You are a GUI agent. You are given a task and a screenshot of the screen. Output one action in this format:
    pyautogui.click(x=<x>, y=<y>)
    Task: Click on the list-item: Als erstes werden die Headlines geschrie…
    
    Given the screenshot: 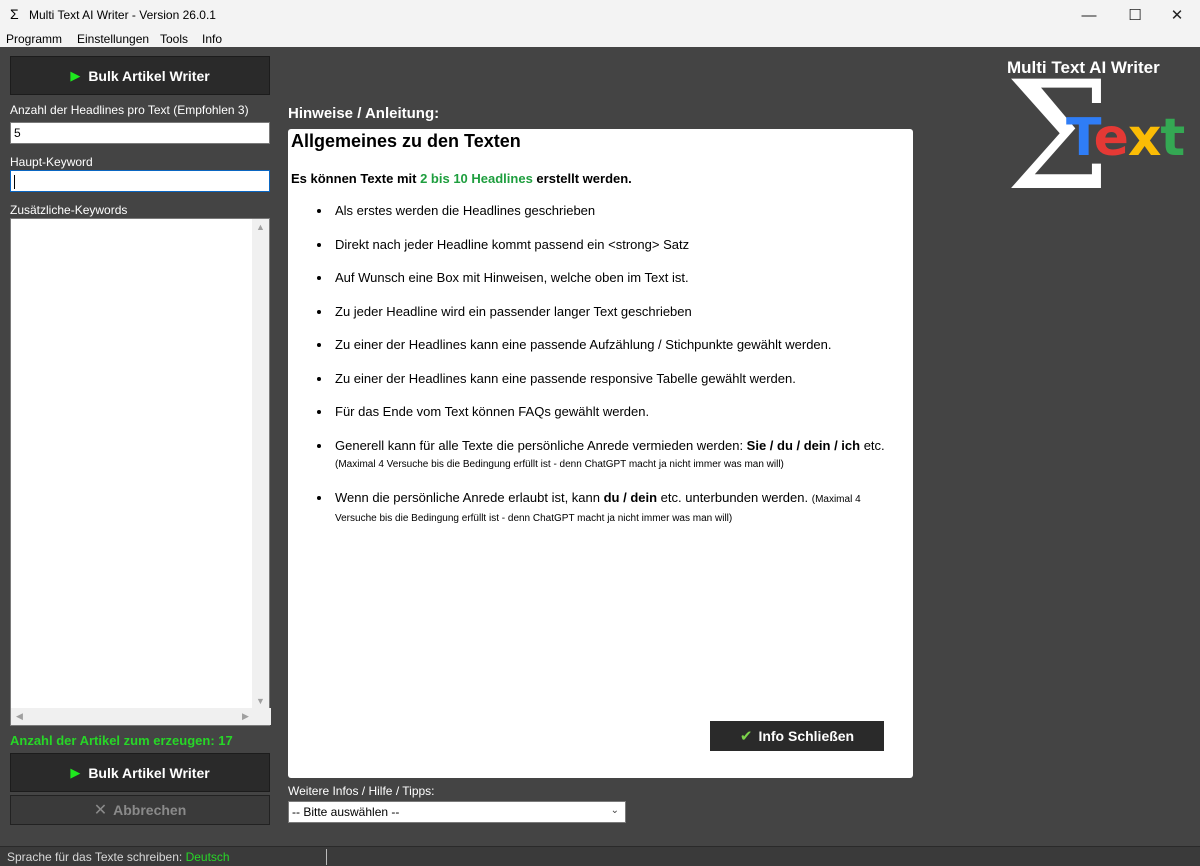 What is the action you would take?
    pyautogui.click(x=617, y=210)
    